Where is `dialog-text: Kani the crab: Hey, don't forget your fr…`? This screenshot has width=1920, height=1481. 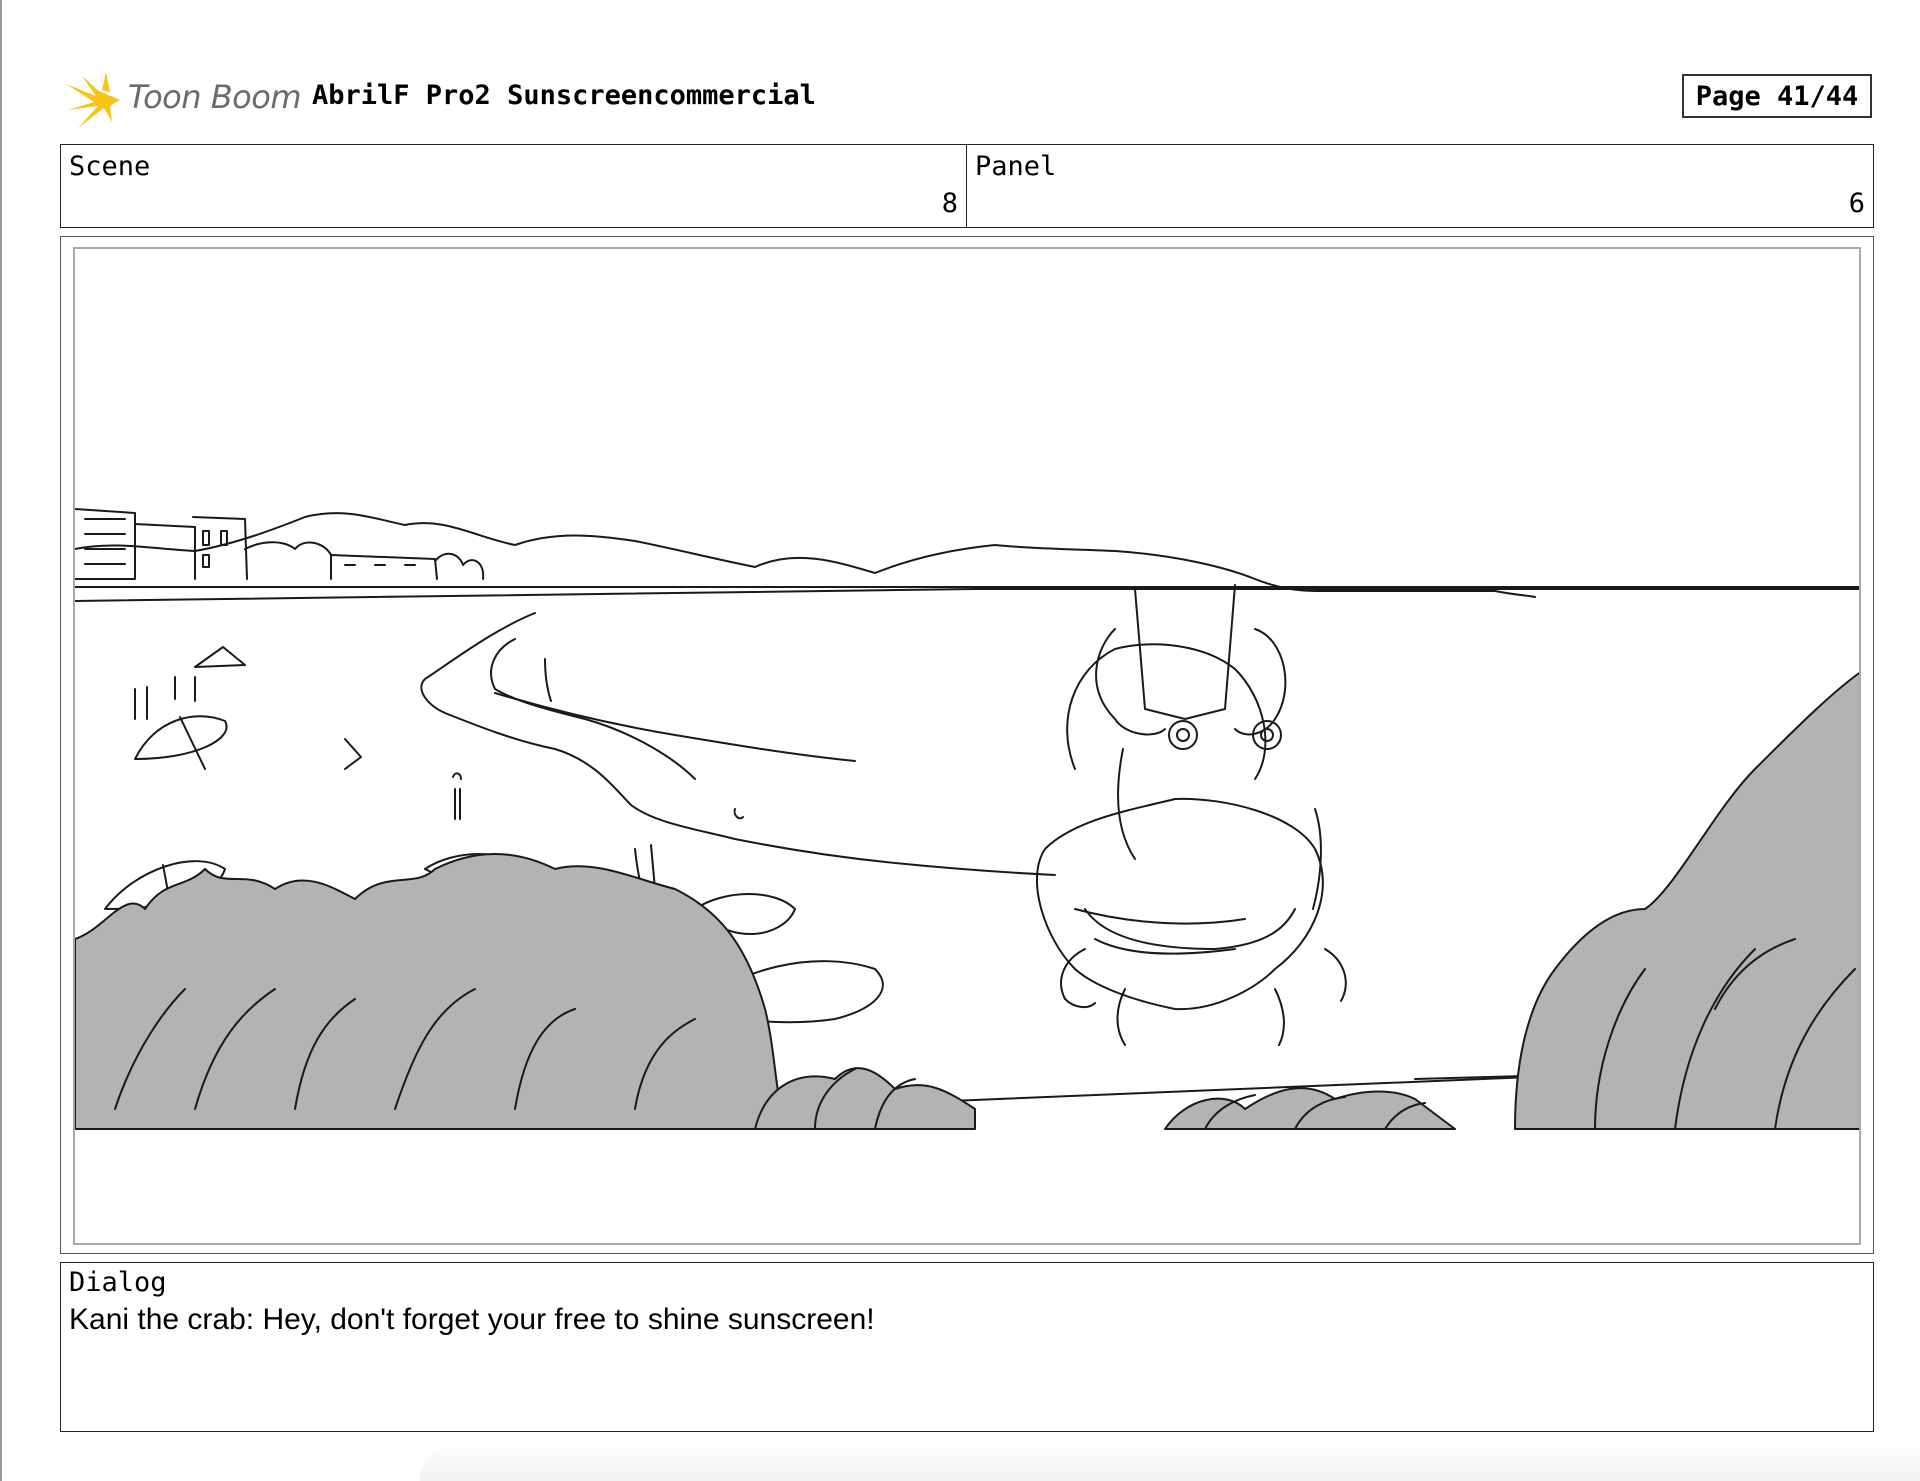
dialog-text: Kani the crab: Hey, don't forget your fr… is located at coordinates (472, 1319).